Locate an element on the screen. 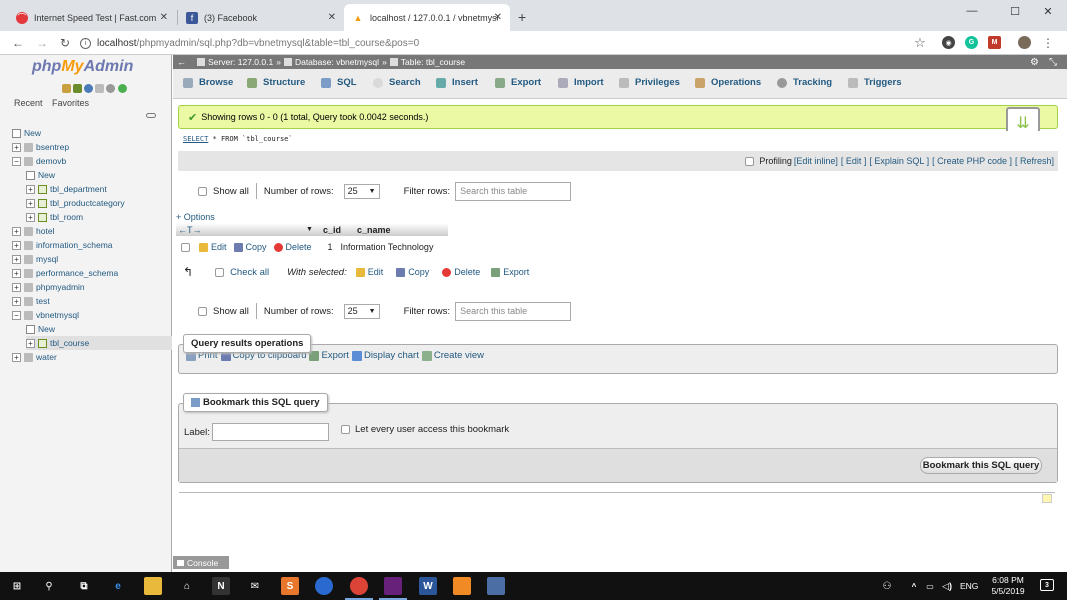 The height and width of the screenshot is (600, 1067). tree-table-tbl-department: + tbl_department is located at coordinates (66, 189).